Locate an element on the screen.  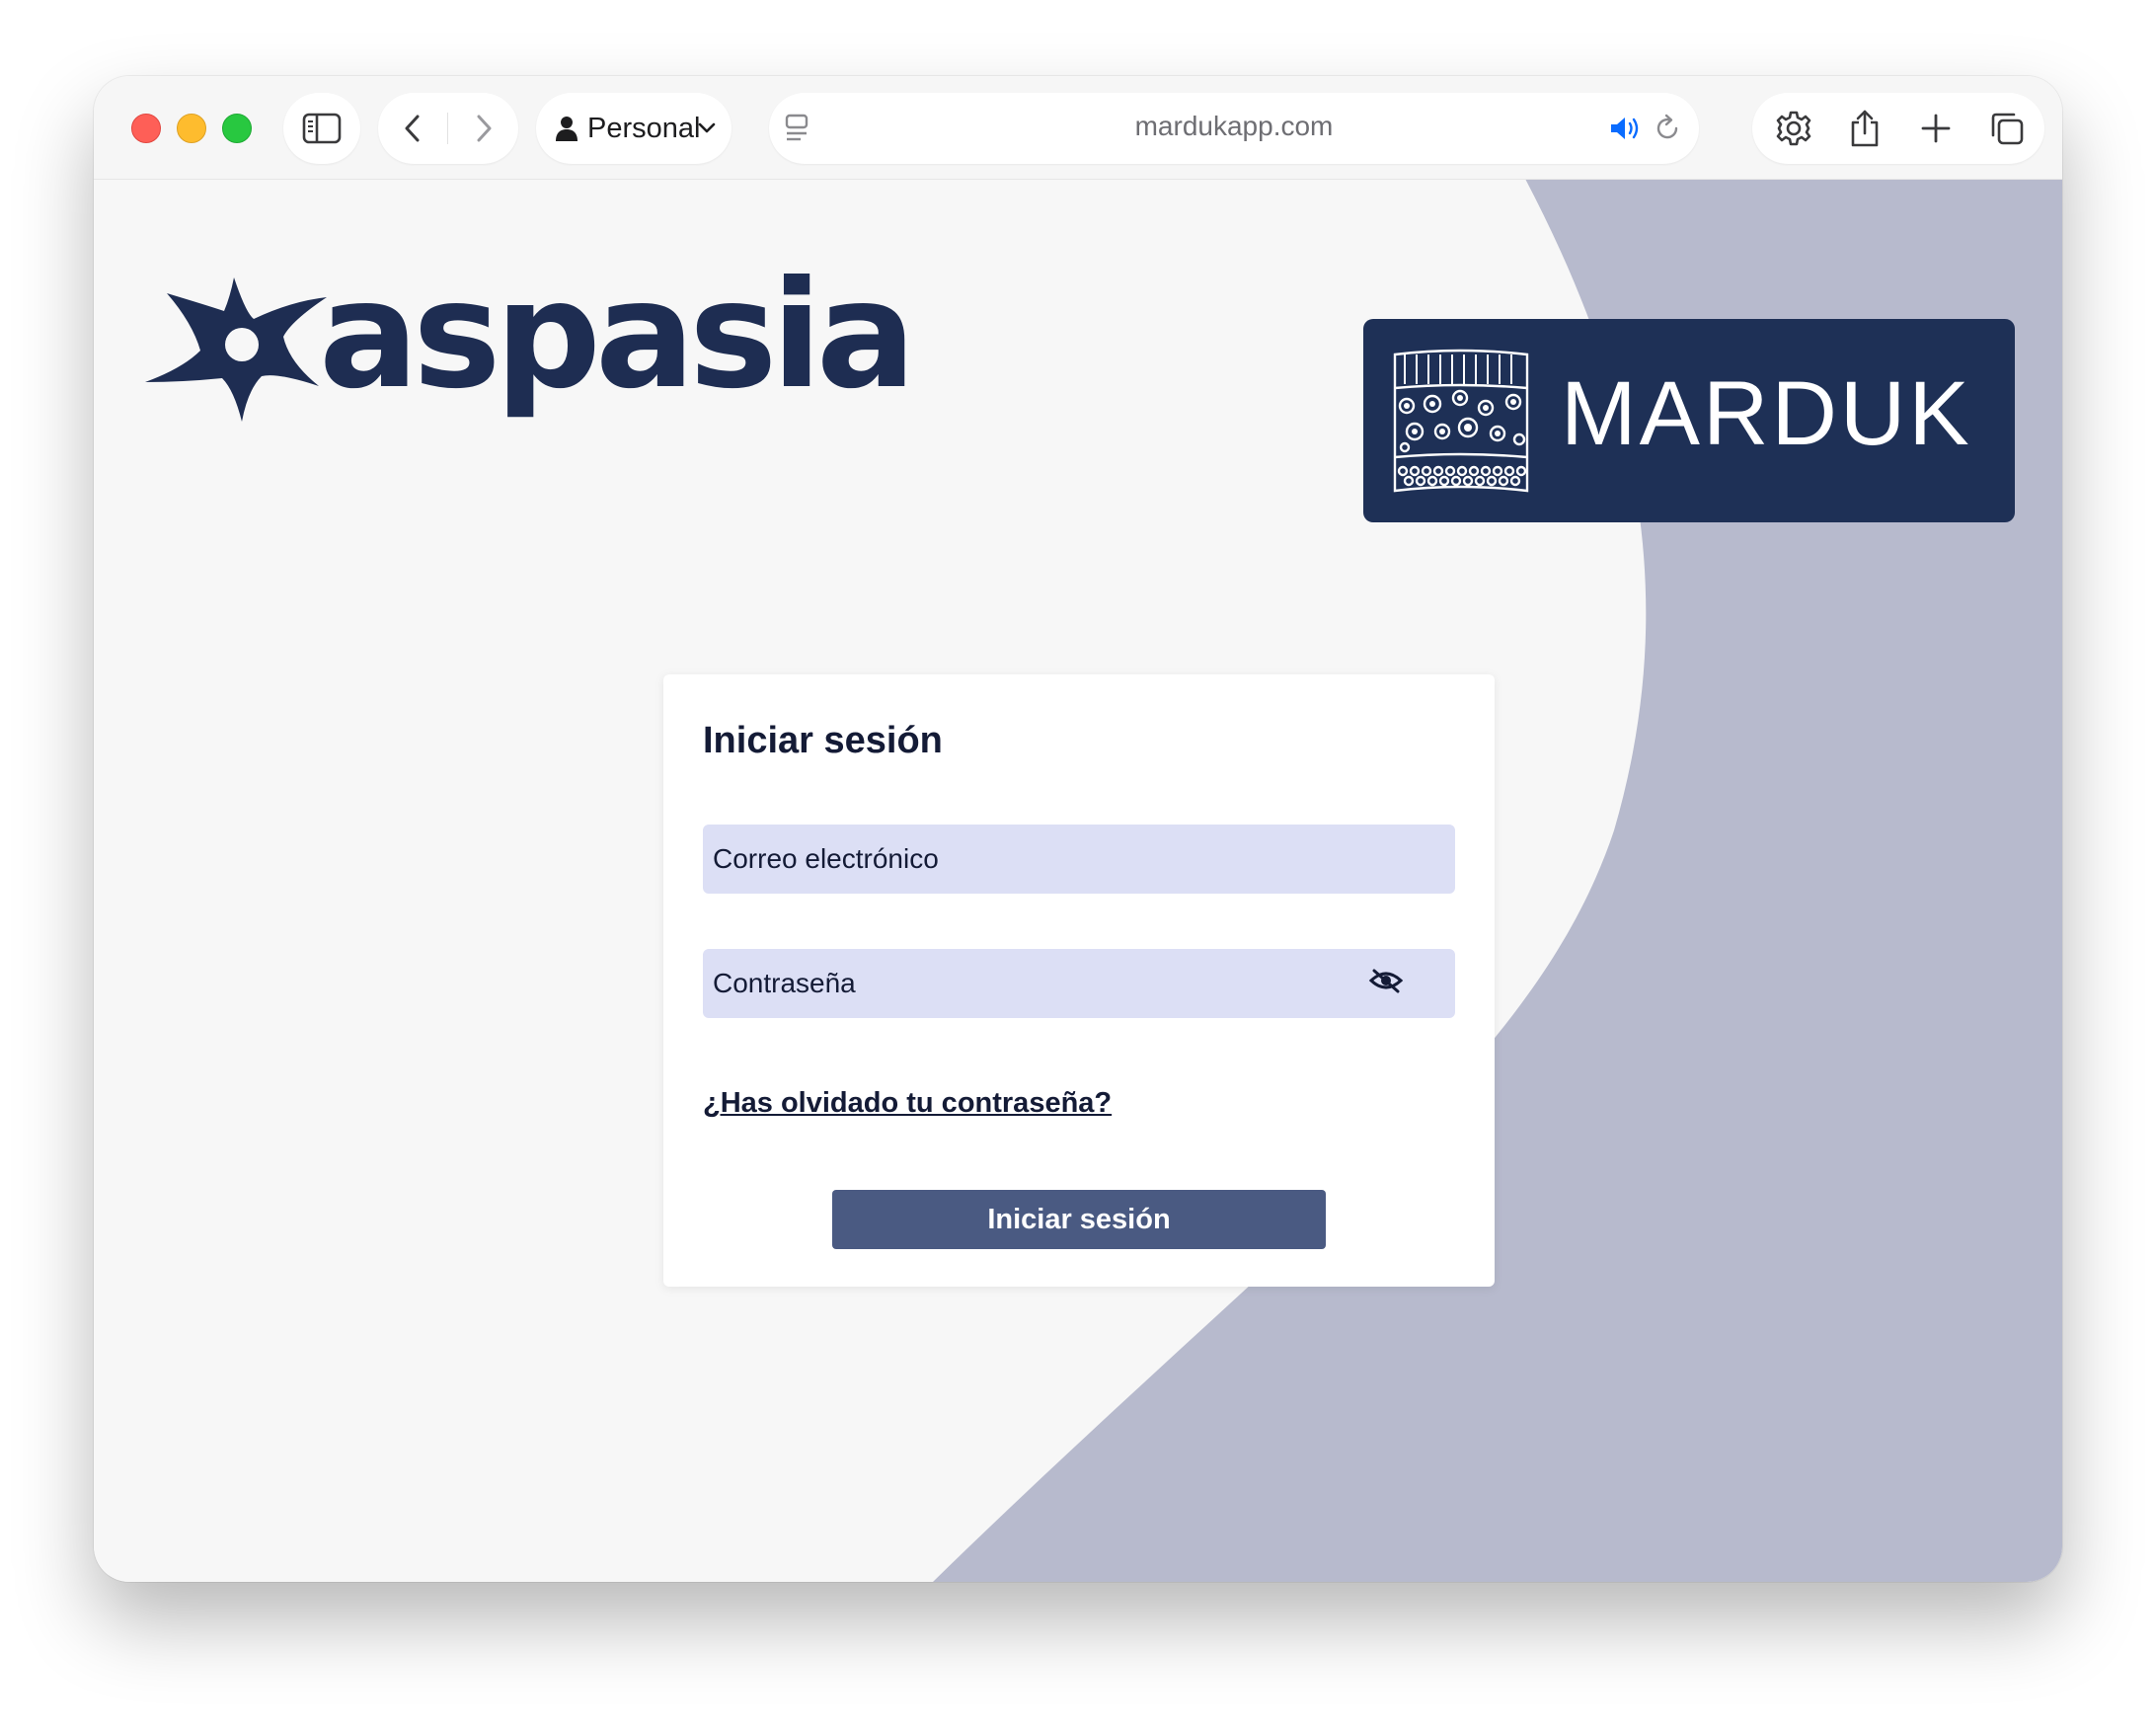
profile-menu-button: Personal is located at coordinates (634, 128).